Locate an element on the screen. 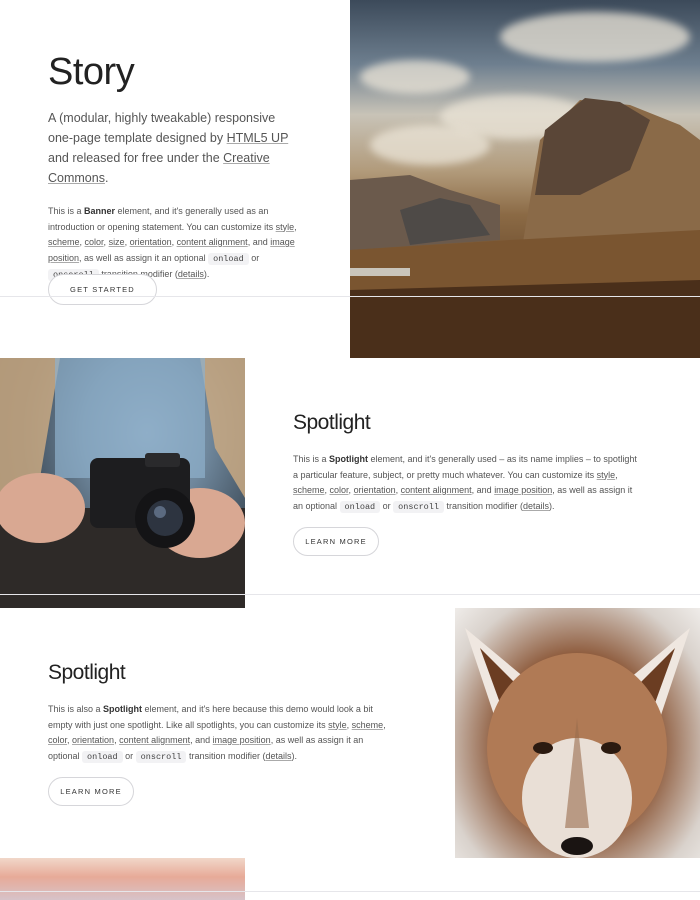  camera-hands-image is located at coordinates (122, 483).